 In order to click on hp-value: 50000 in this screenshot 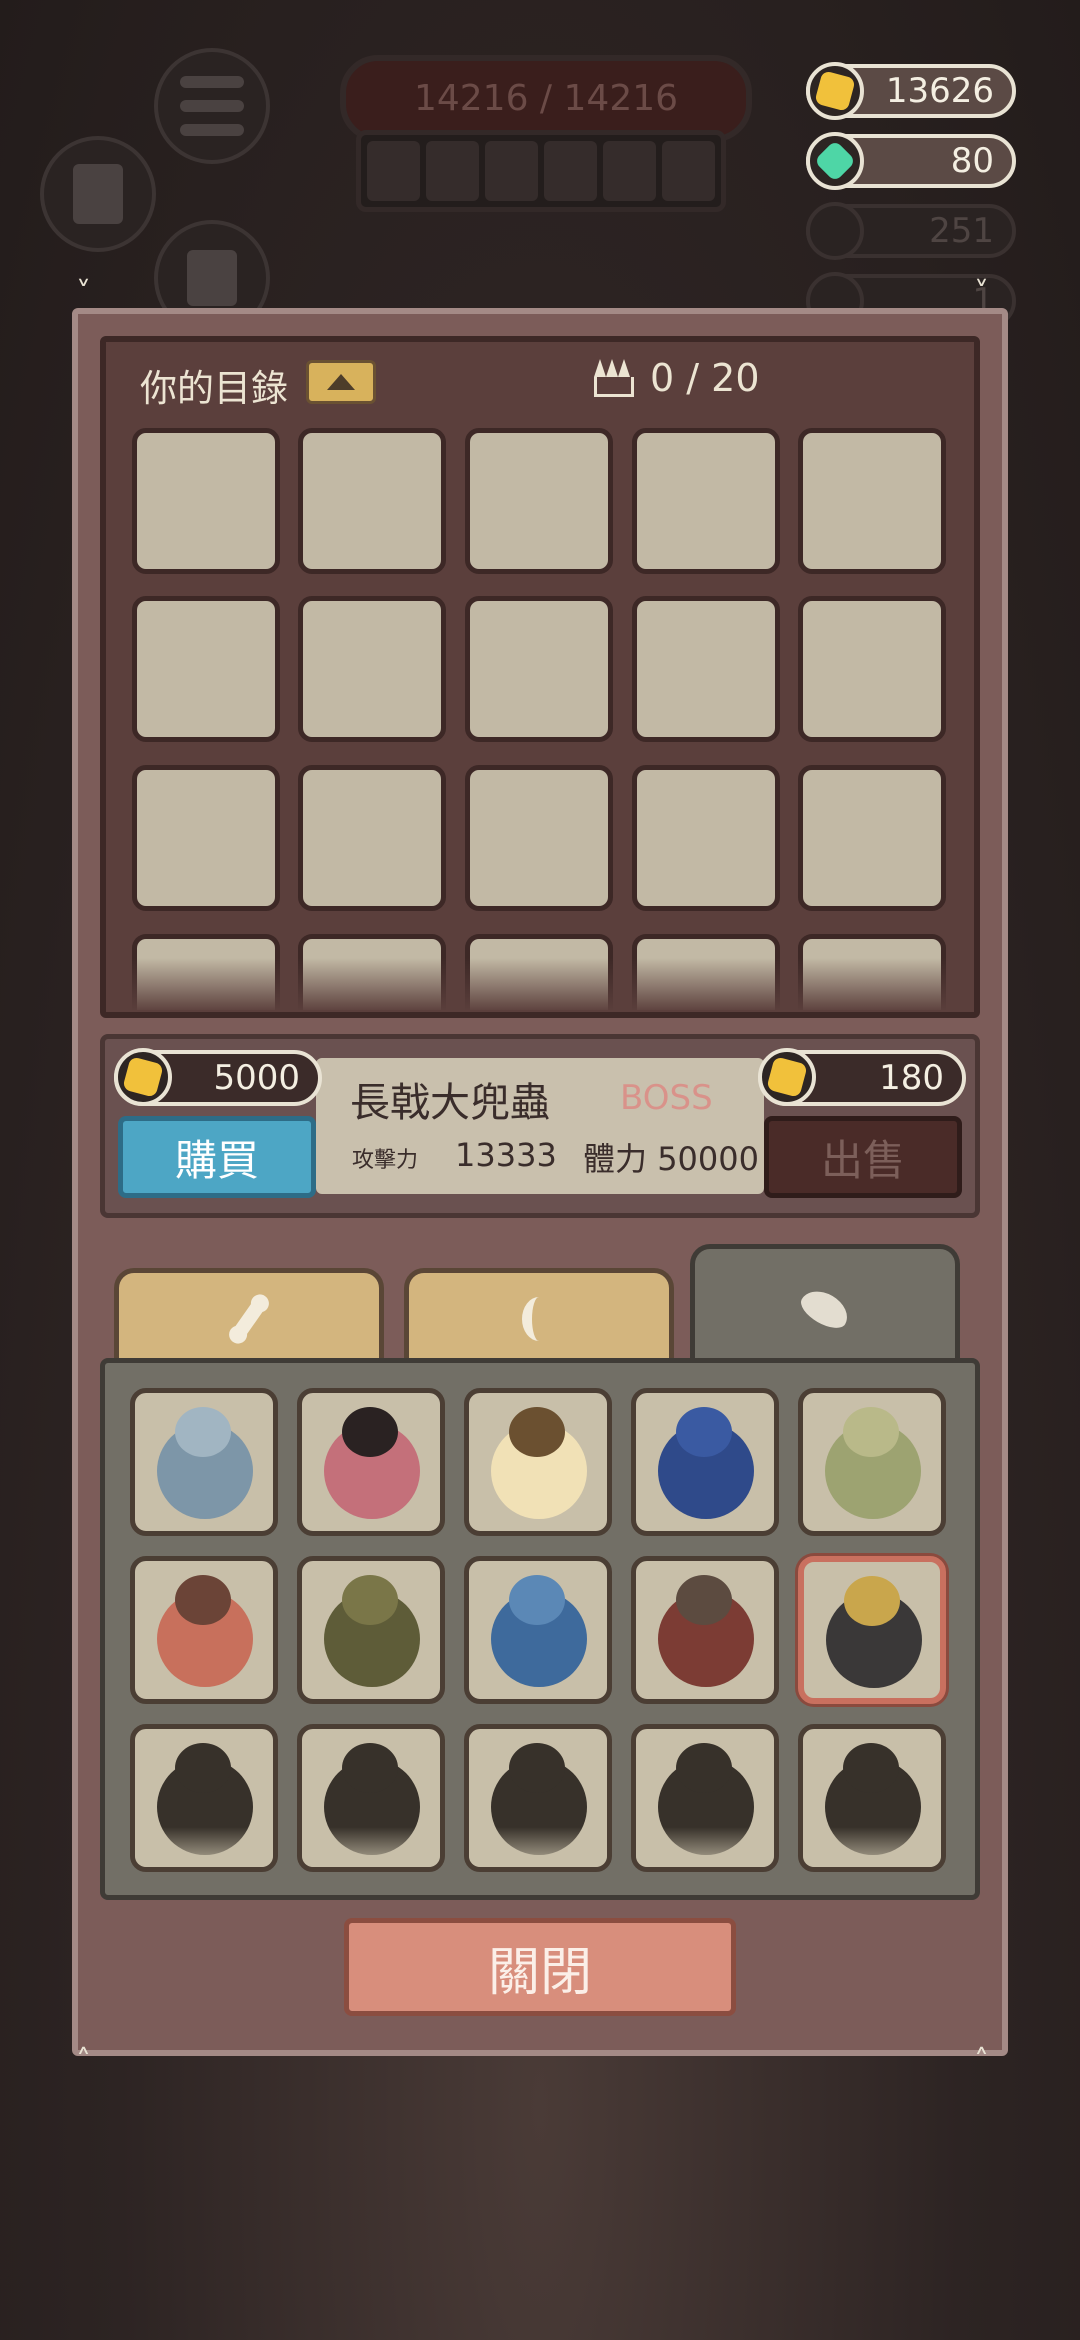, I will do `click(708, 1159)`.